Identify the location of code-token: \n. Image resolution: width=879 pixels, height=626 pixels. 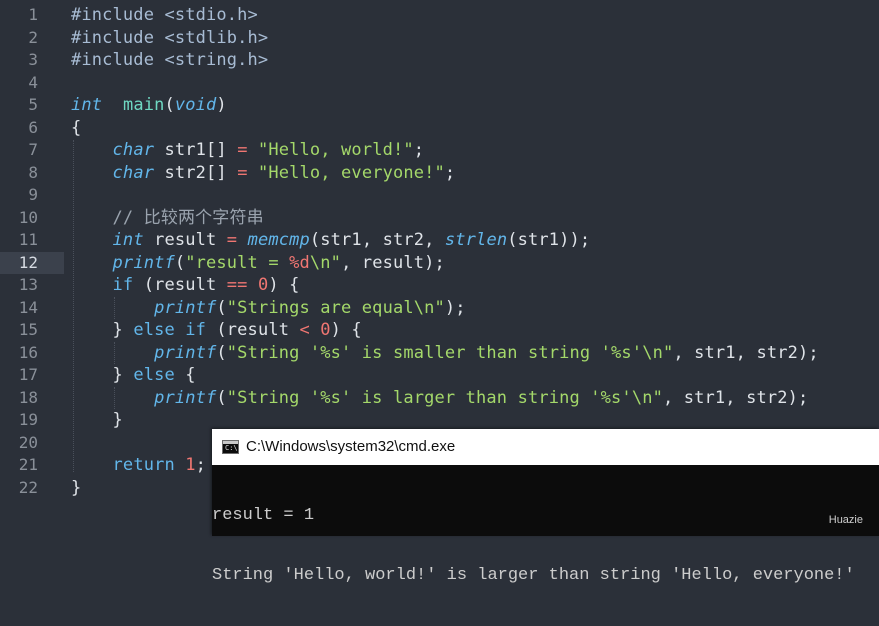
(320, 262).